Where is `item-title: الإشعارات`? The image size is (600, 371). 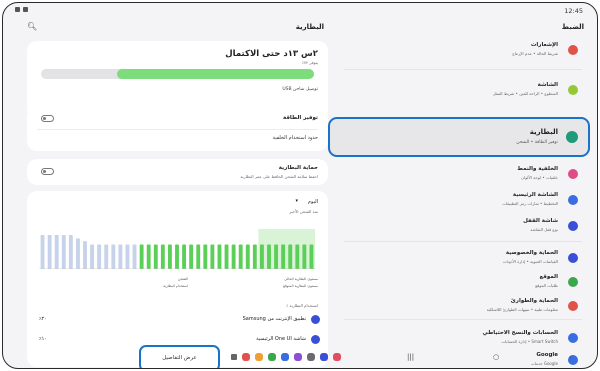
item-title: الإشعارات is located at coordinates (544, 45).